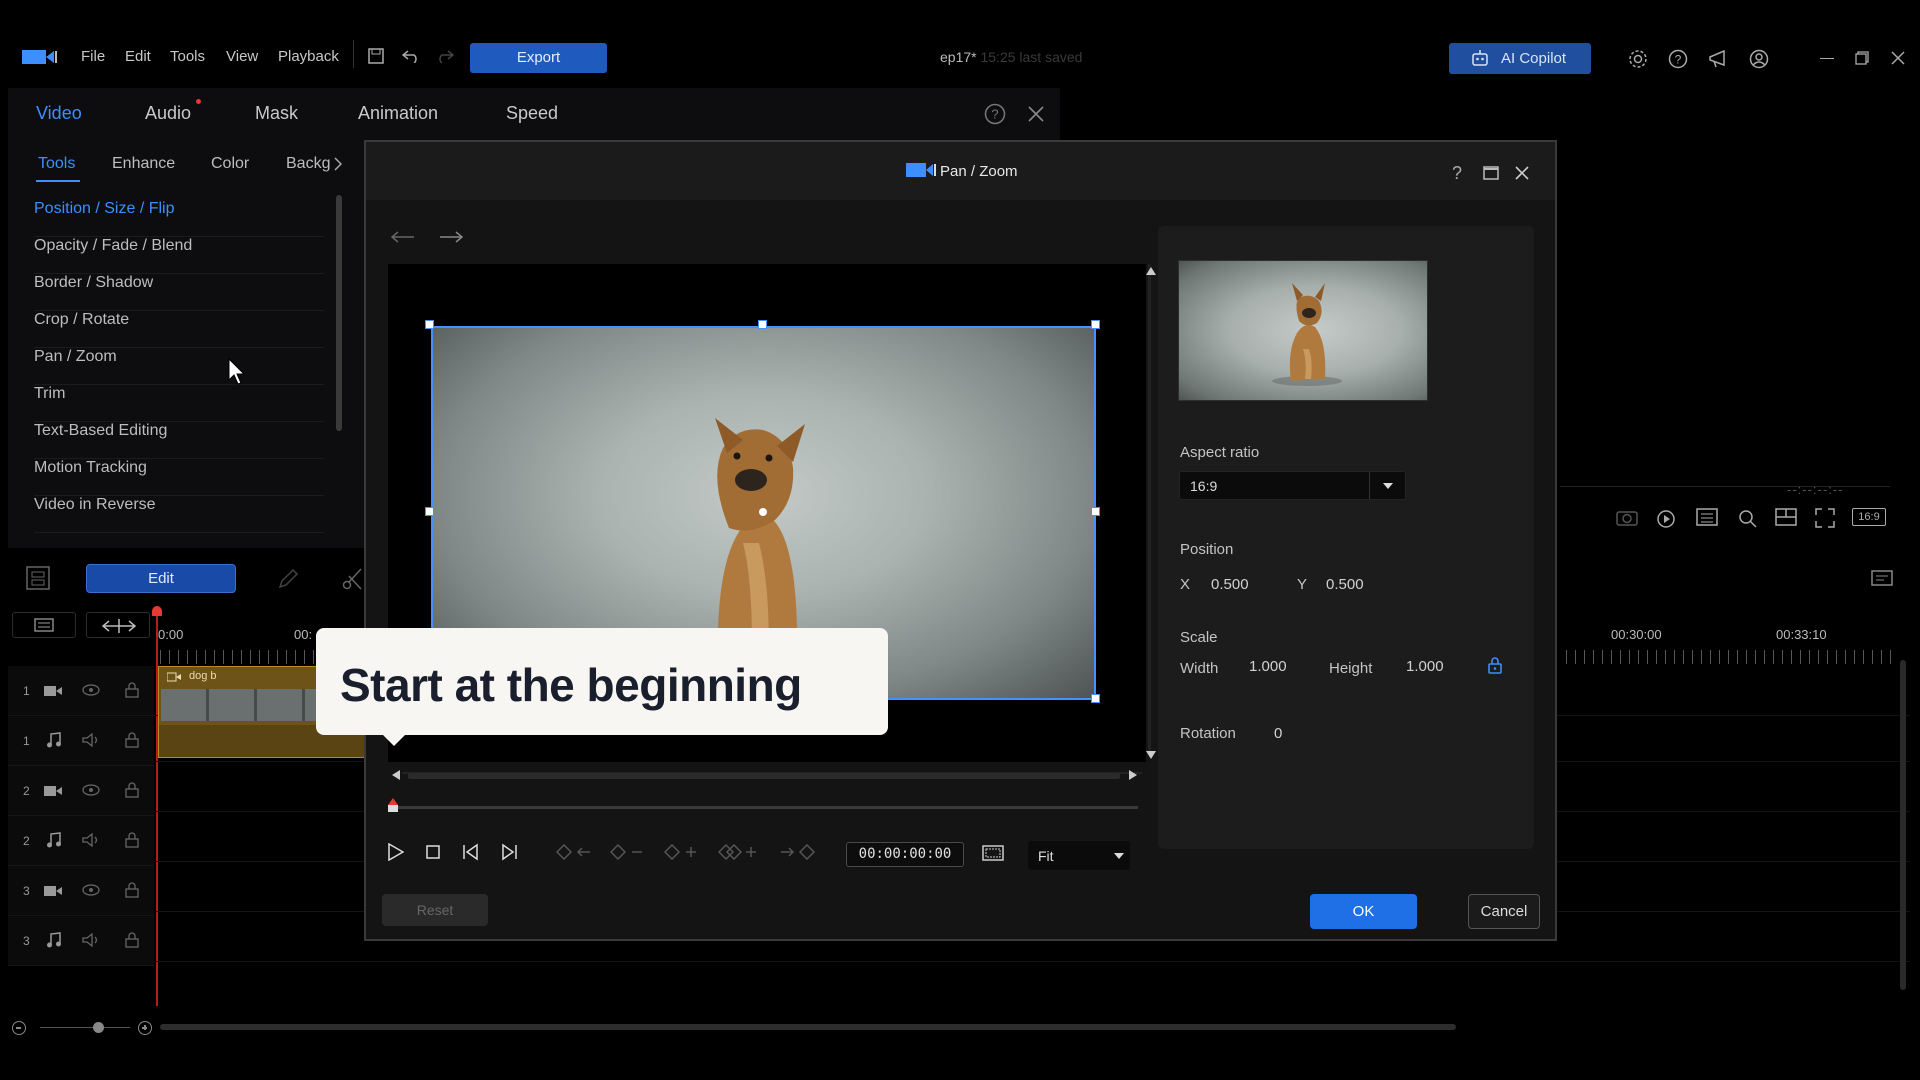  I want to click on timeline-layout-icon, so click(38, 578).